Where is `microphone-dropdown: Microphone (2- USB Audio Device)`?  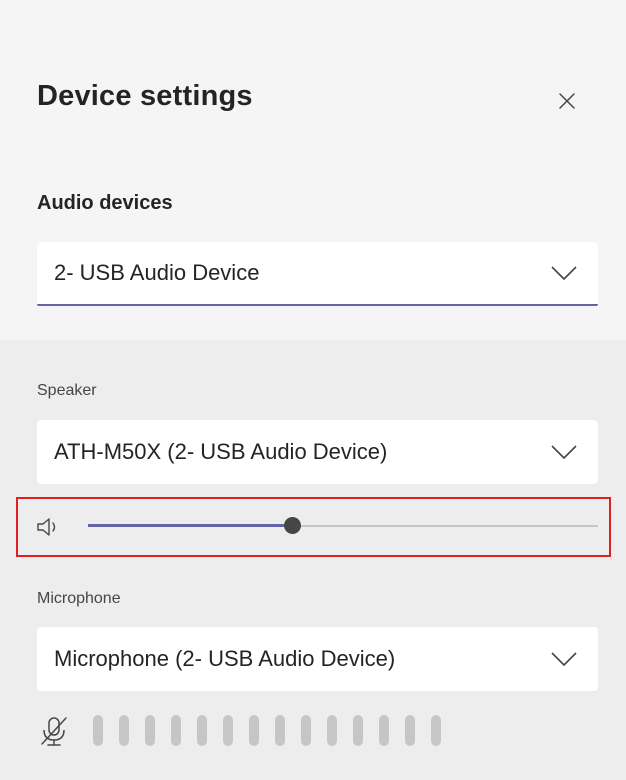
microphone-dropdown: Microphone (2- USB Audio Device) is located at coordinates (317, 659).